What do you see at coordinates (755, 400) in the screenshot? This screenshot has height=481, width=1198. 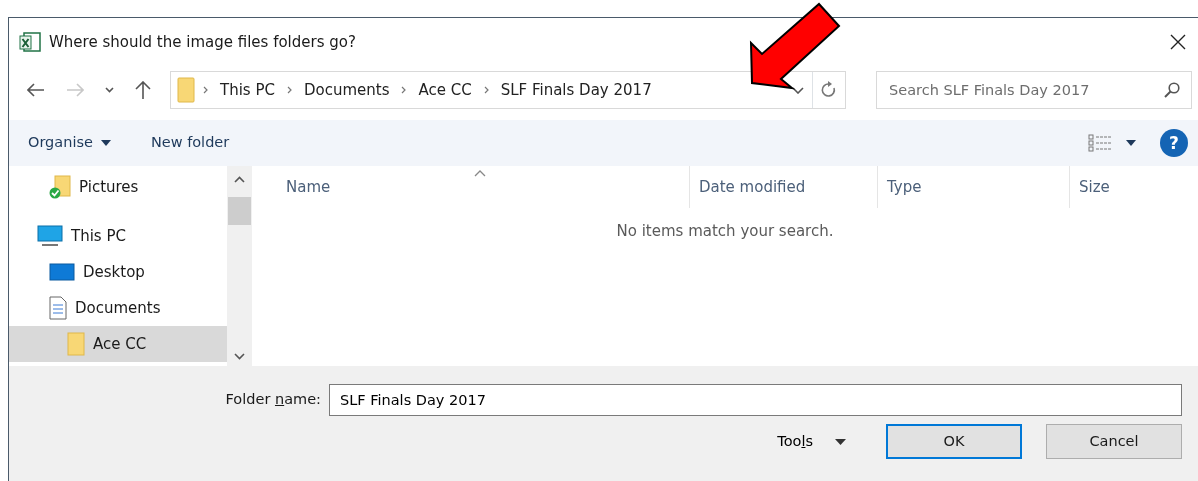 I see `folder-name-field: SLF Finals Day 2017` at bounding box center [755, 400].